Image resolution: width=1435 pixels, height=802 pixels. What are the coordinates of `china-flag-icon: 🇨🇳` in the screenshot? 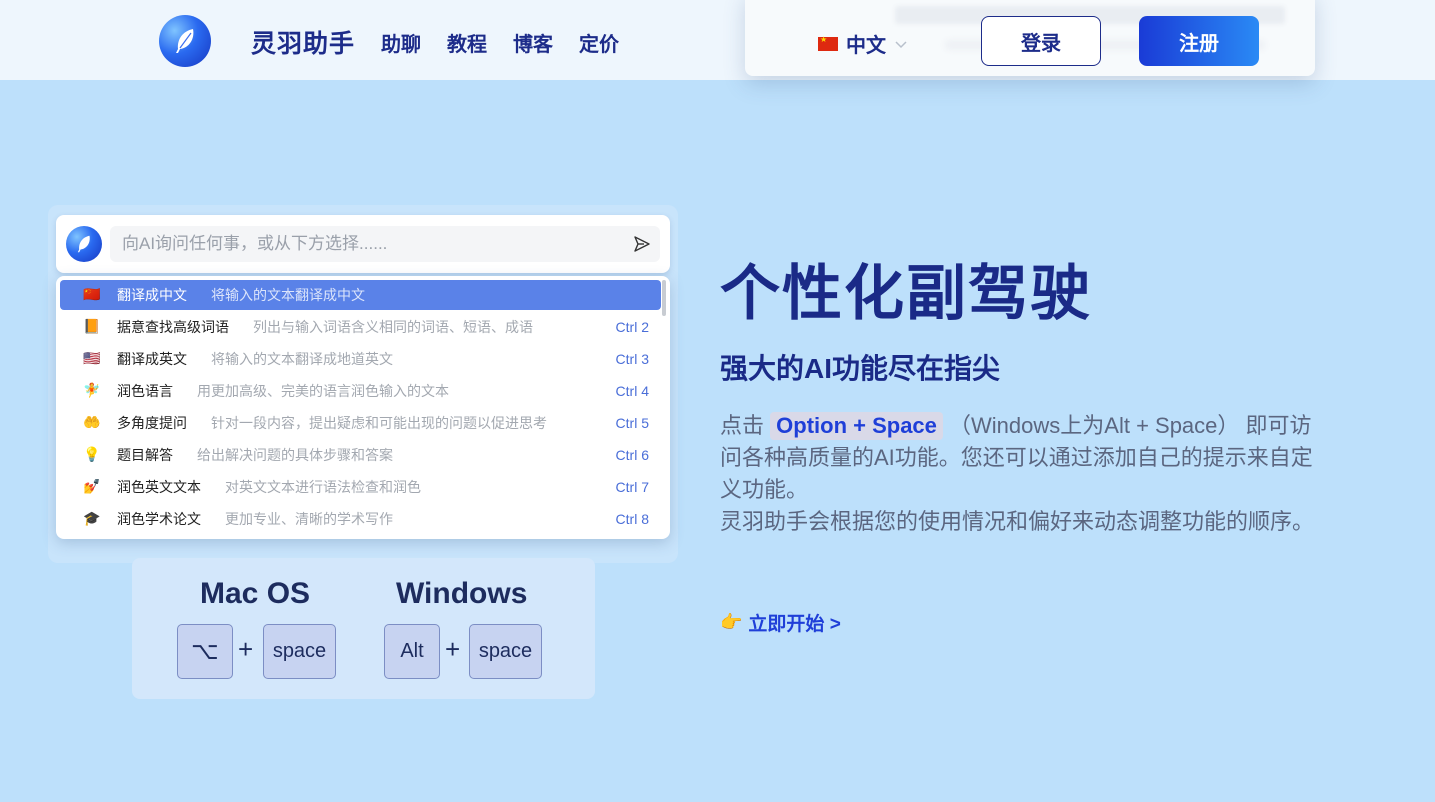 It's located at (92, 295).